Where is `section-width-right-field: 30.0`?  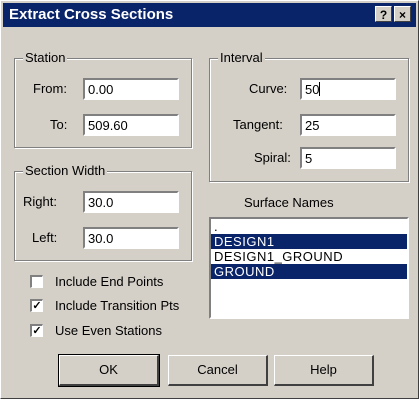
section-width-right-field: 30.0 is located at coordinates (131, 202).